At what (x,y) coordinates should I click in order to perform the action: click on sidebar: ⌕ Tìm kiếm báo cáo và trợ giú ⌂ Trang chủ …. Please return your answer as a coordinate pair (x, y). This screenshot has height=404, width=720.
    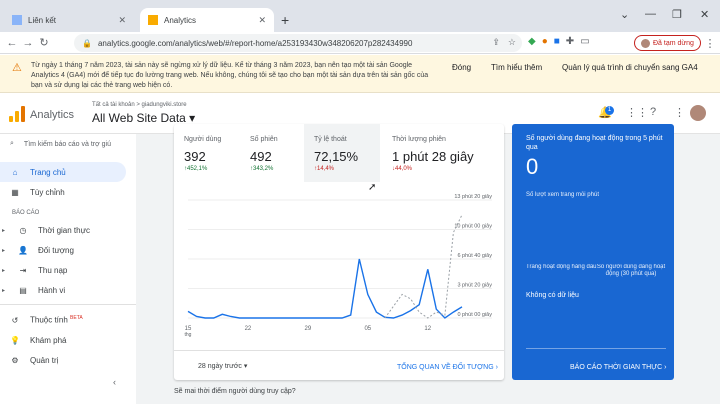
    Looking at the image, I should click on (68, 269).